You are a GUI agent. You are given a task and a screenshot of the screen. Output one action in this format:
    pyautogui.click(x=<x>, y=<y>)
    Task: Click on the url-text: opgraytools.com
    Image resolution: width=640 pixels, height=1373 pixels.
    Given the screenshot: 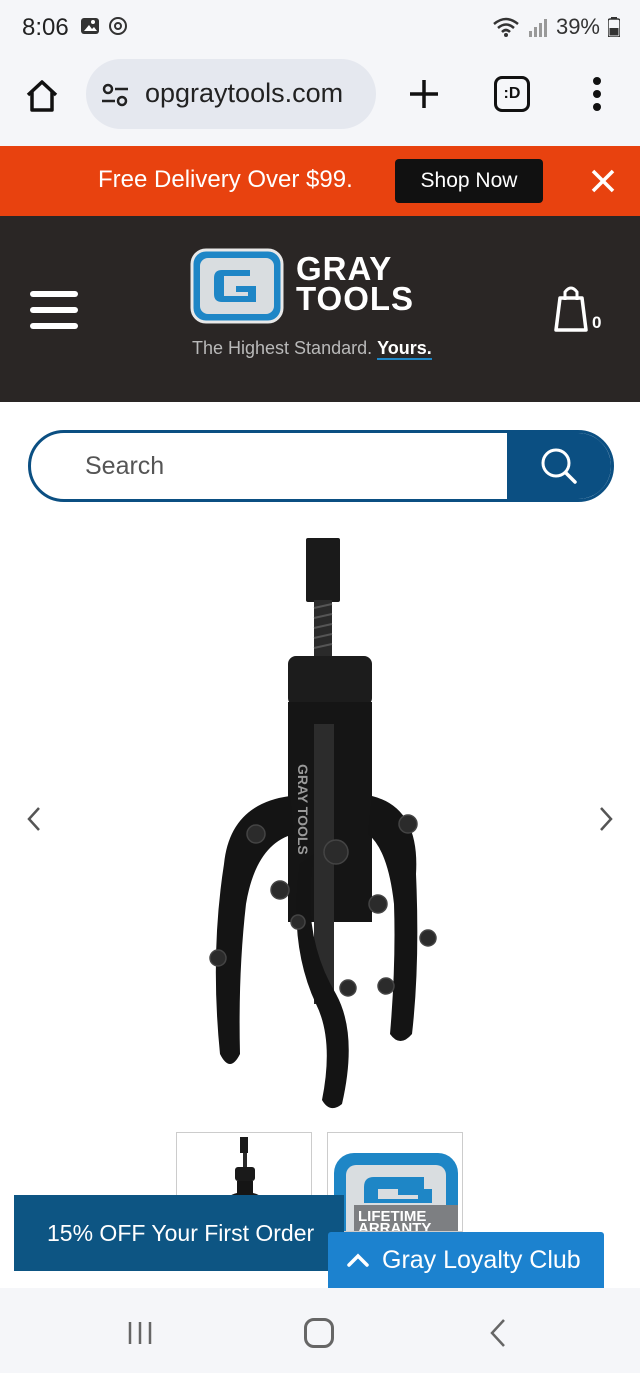 What is the action you would take?
    pyautogui.click(x=256, y=93)
    